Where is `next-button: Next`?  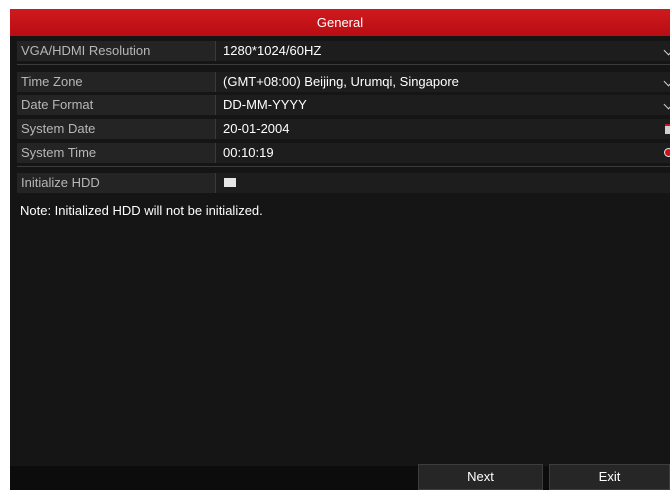
next-button: Next is located at coordinates (480, 477).